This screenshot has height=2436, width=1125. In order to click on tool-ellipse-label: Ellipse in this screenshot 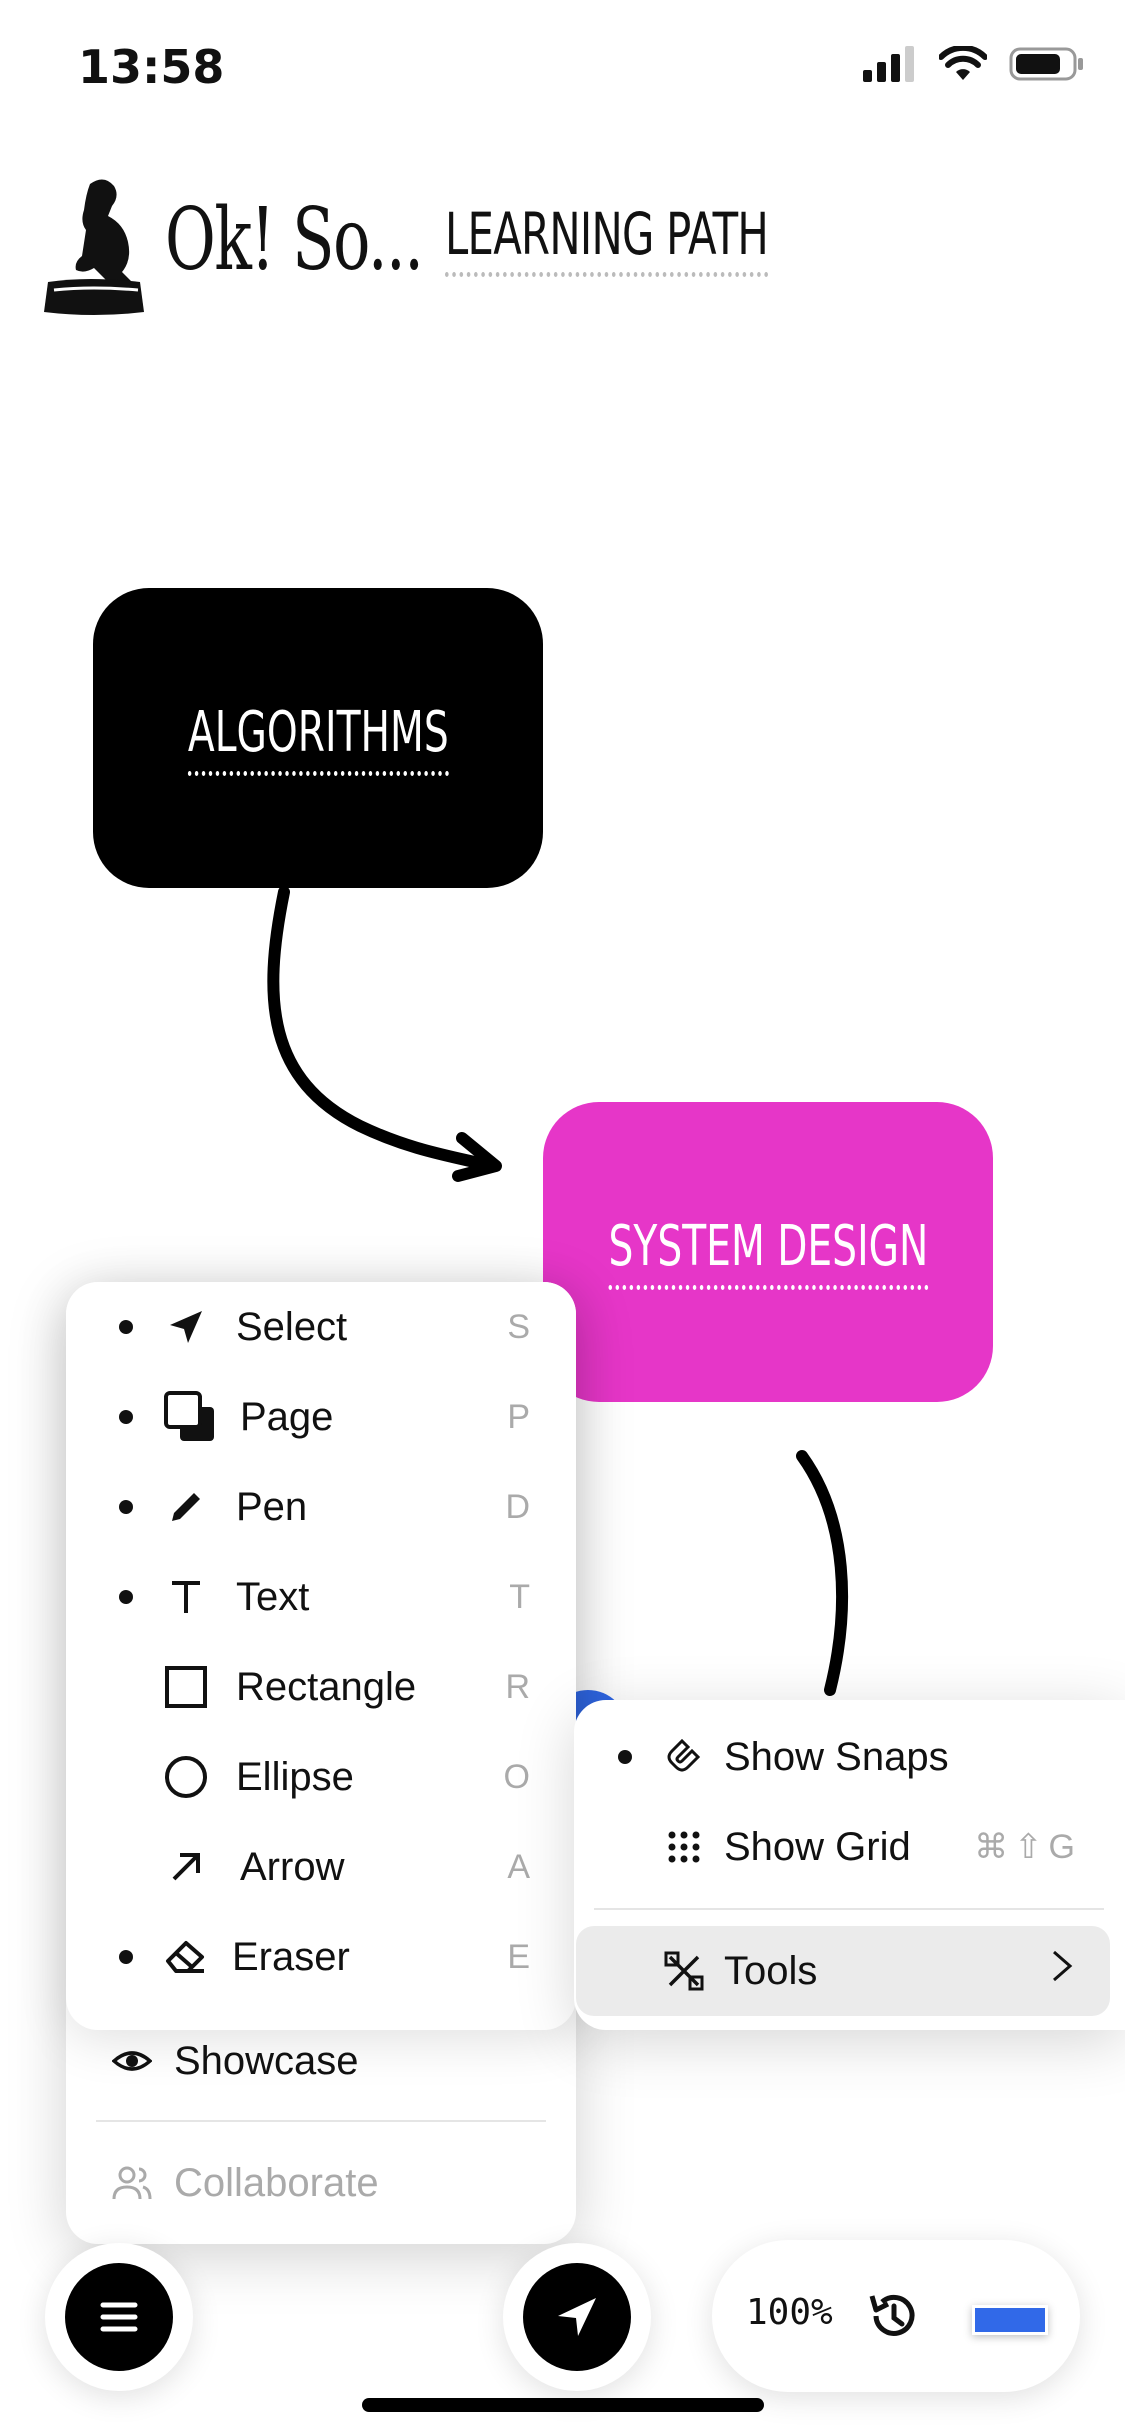, I will do `click(295, 1776)`.